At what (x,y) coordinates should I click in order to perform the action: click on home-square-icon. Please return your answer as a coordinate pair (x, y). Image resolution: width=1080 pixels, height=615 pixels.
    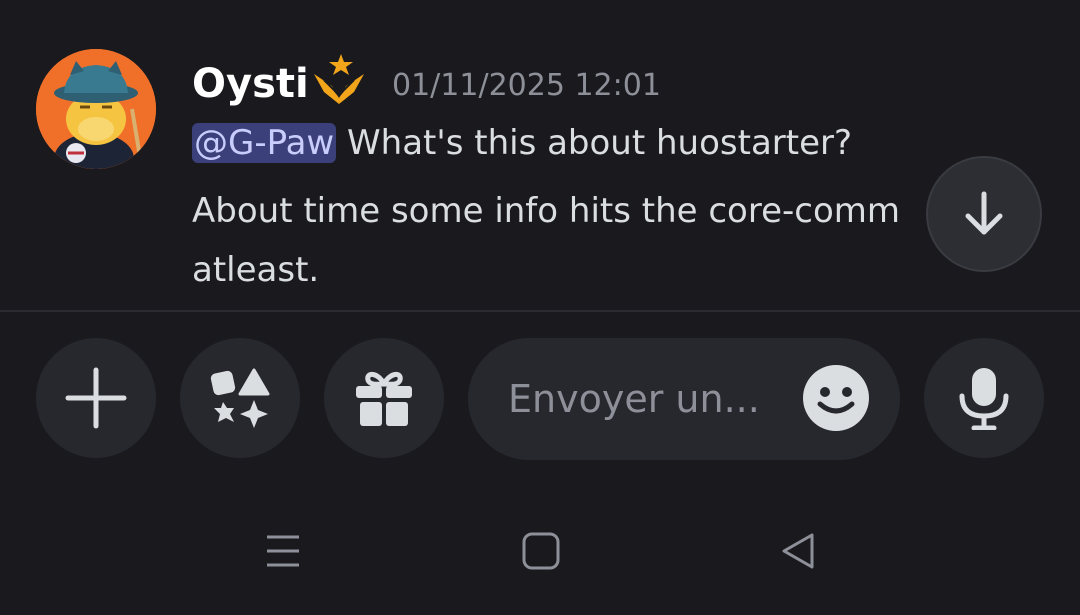
    Looking at the image, I should click on (541, 551).